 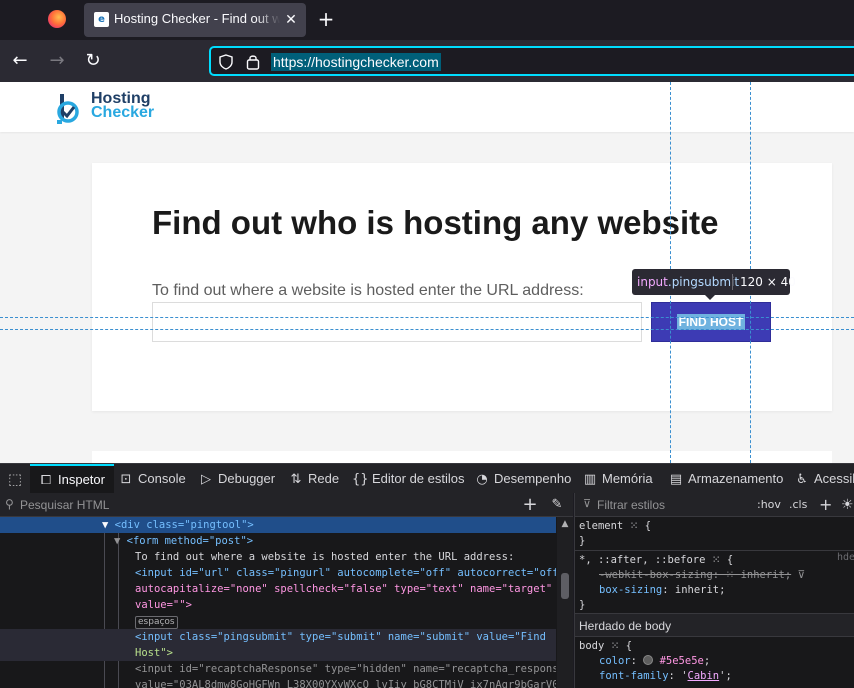 What do you see at coordinates (522, 479) in the screenshot?
I see `tab-desempenho: ◔ Desempenho` at bounding box center [522, 479].